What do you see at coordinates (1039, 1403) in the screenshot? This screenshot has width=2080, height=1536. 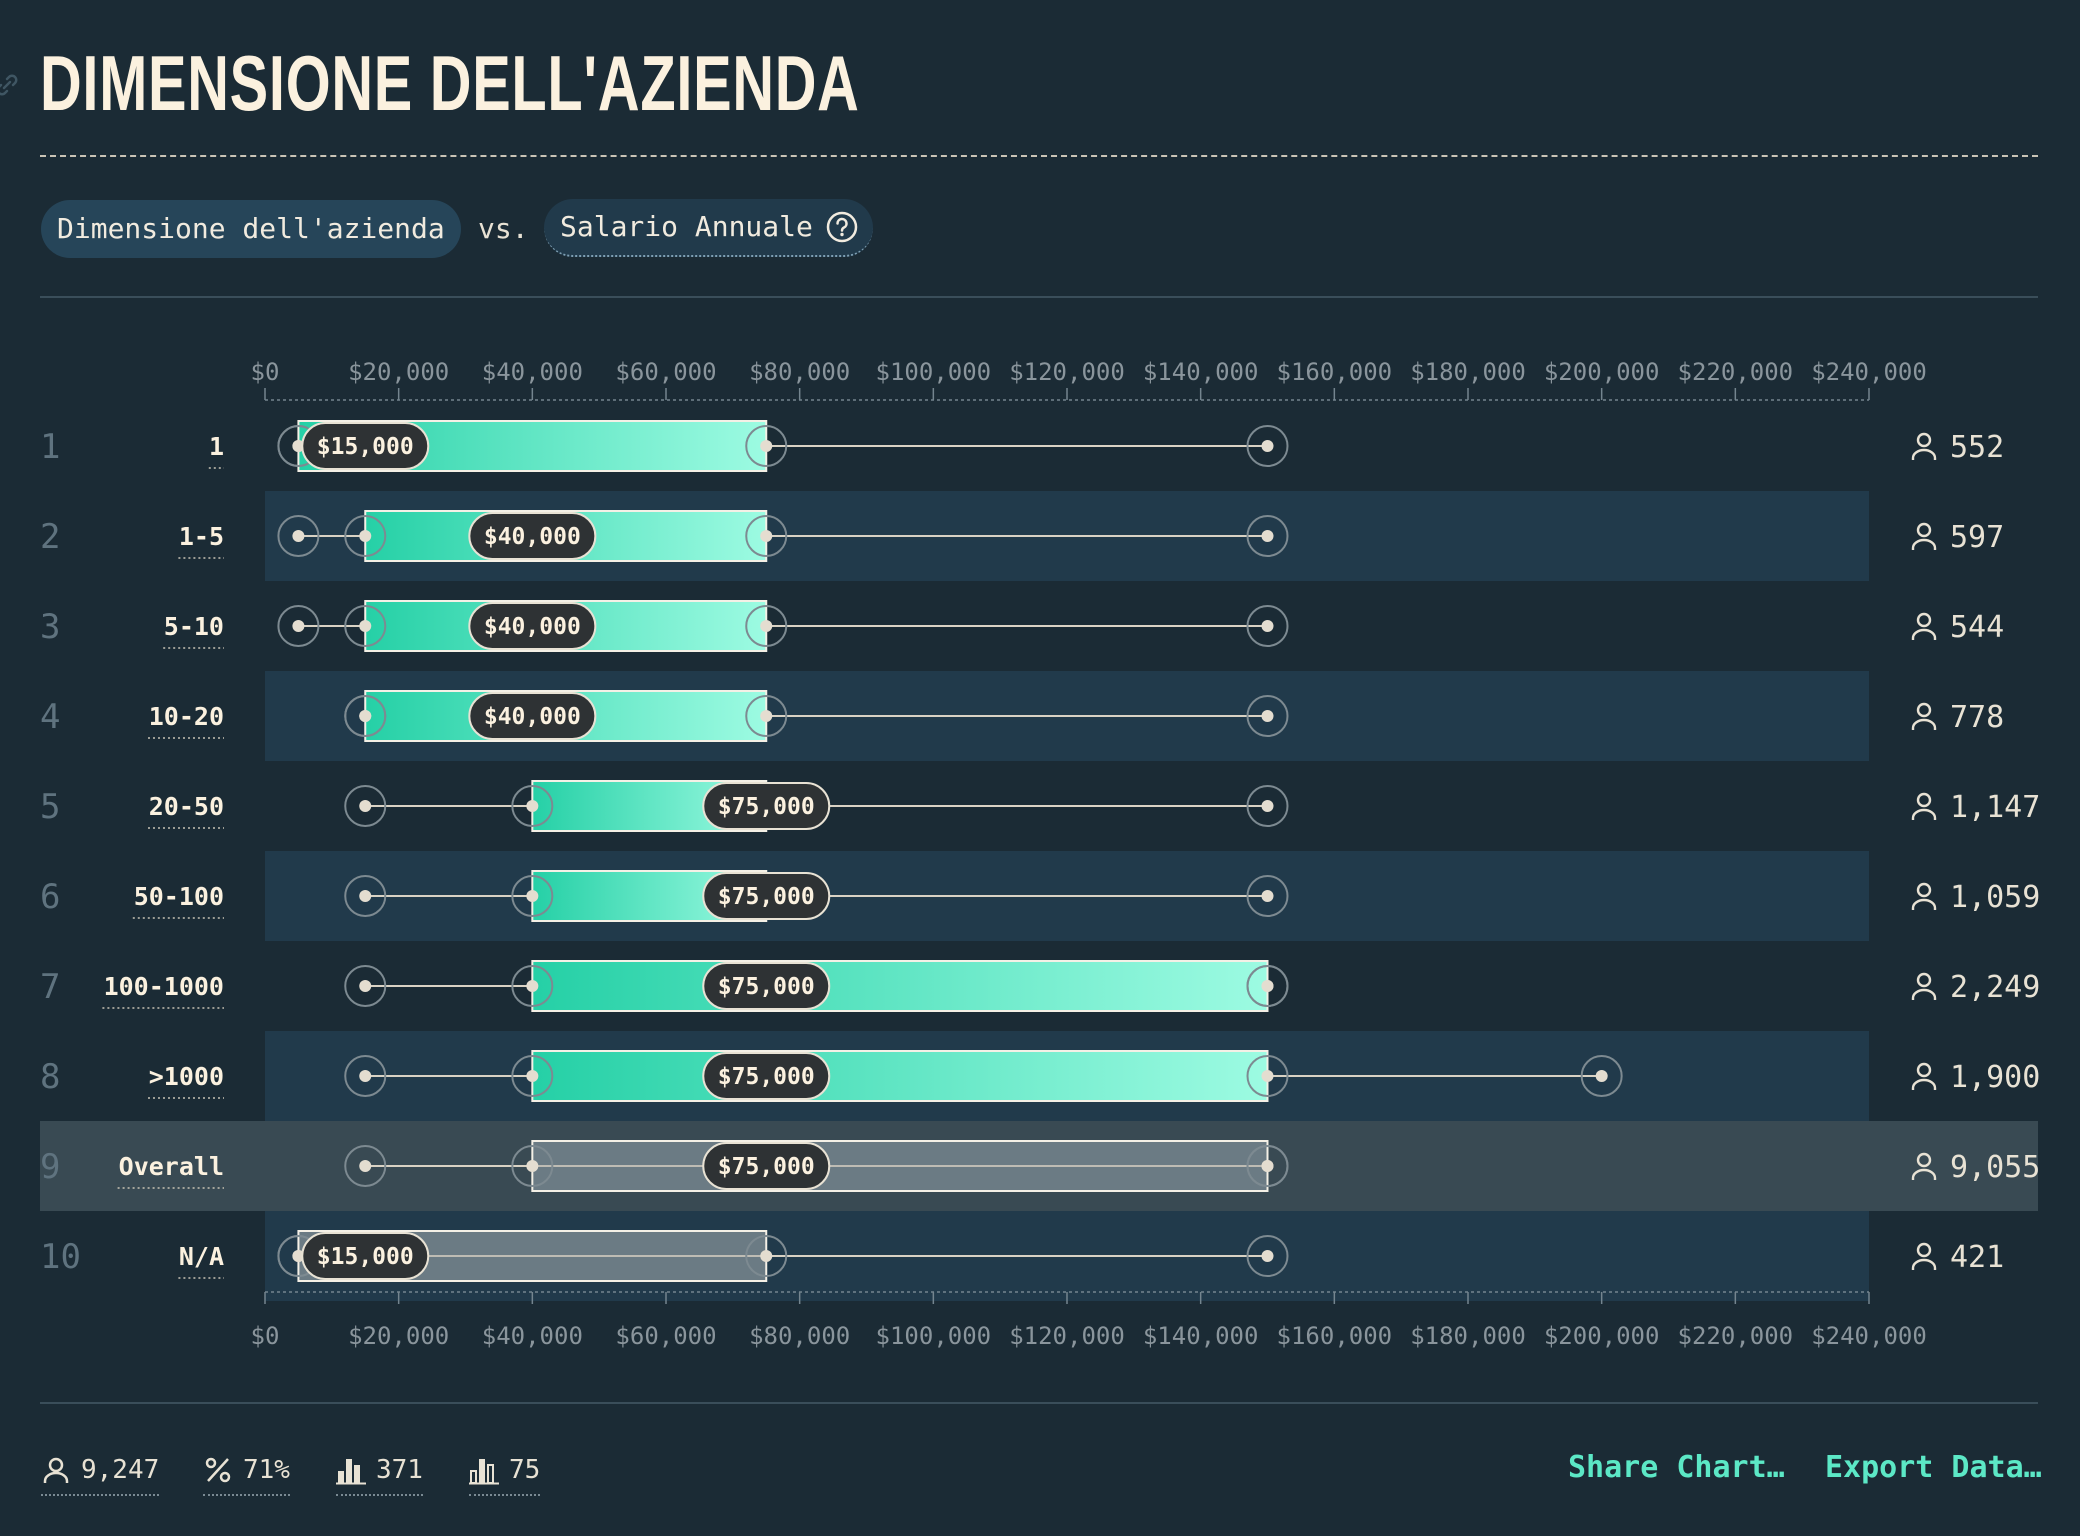 I see `section-divider-bottom` at bounding box center [1039, 1403].